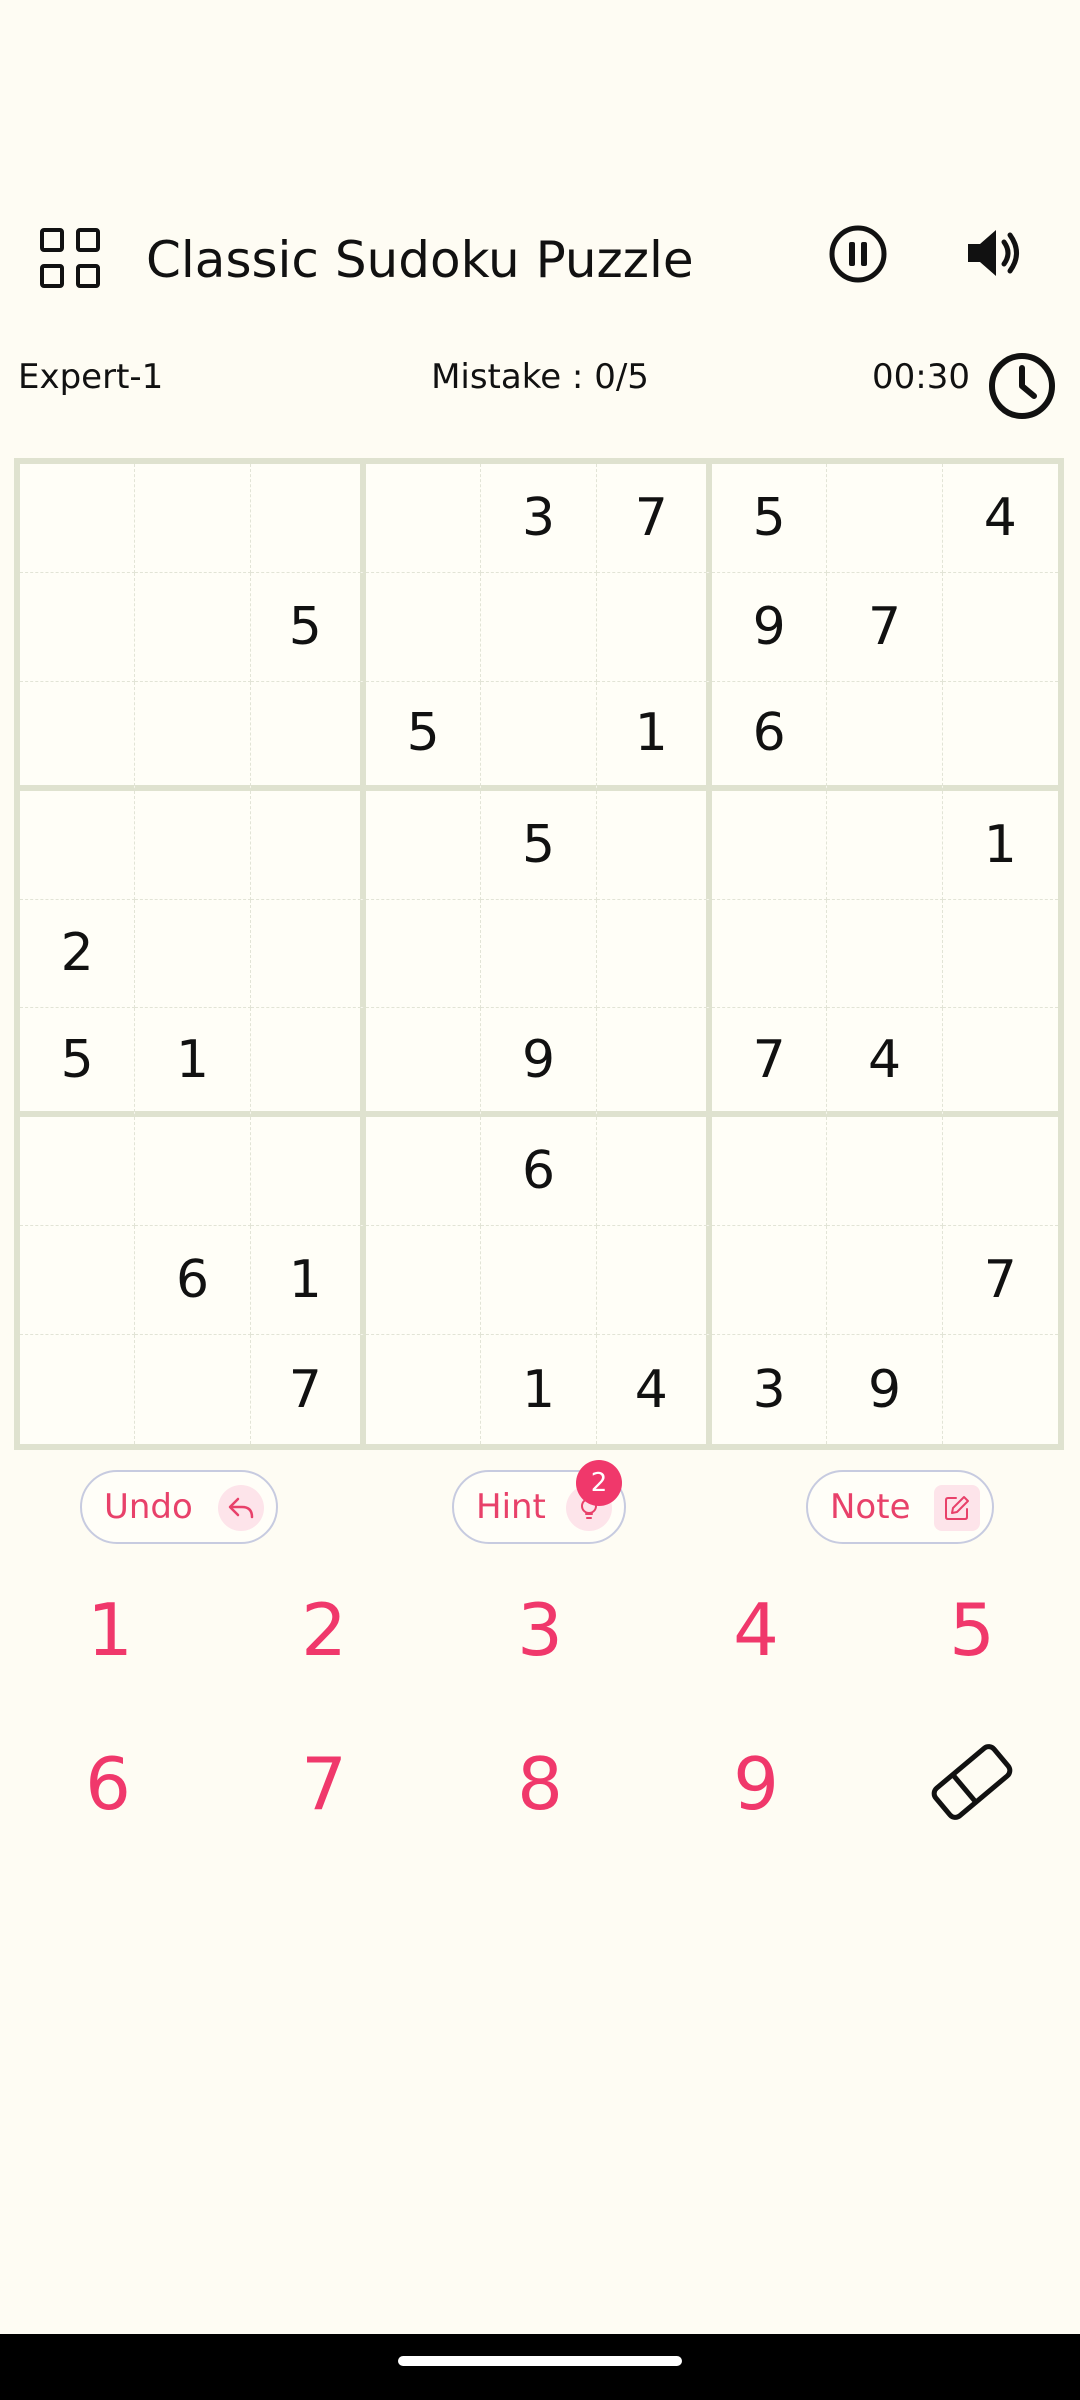 Image resolution: width=1080 pixels, height=2400 pixels. What do you see at coordinates (1022, 386) in the screenshot?
I see `clock-icon` at bounding box center [1022, 386].